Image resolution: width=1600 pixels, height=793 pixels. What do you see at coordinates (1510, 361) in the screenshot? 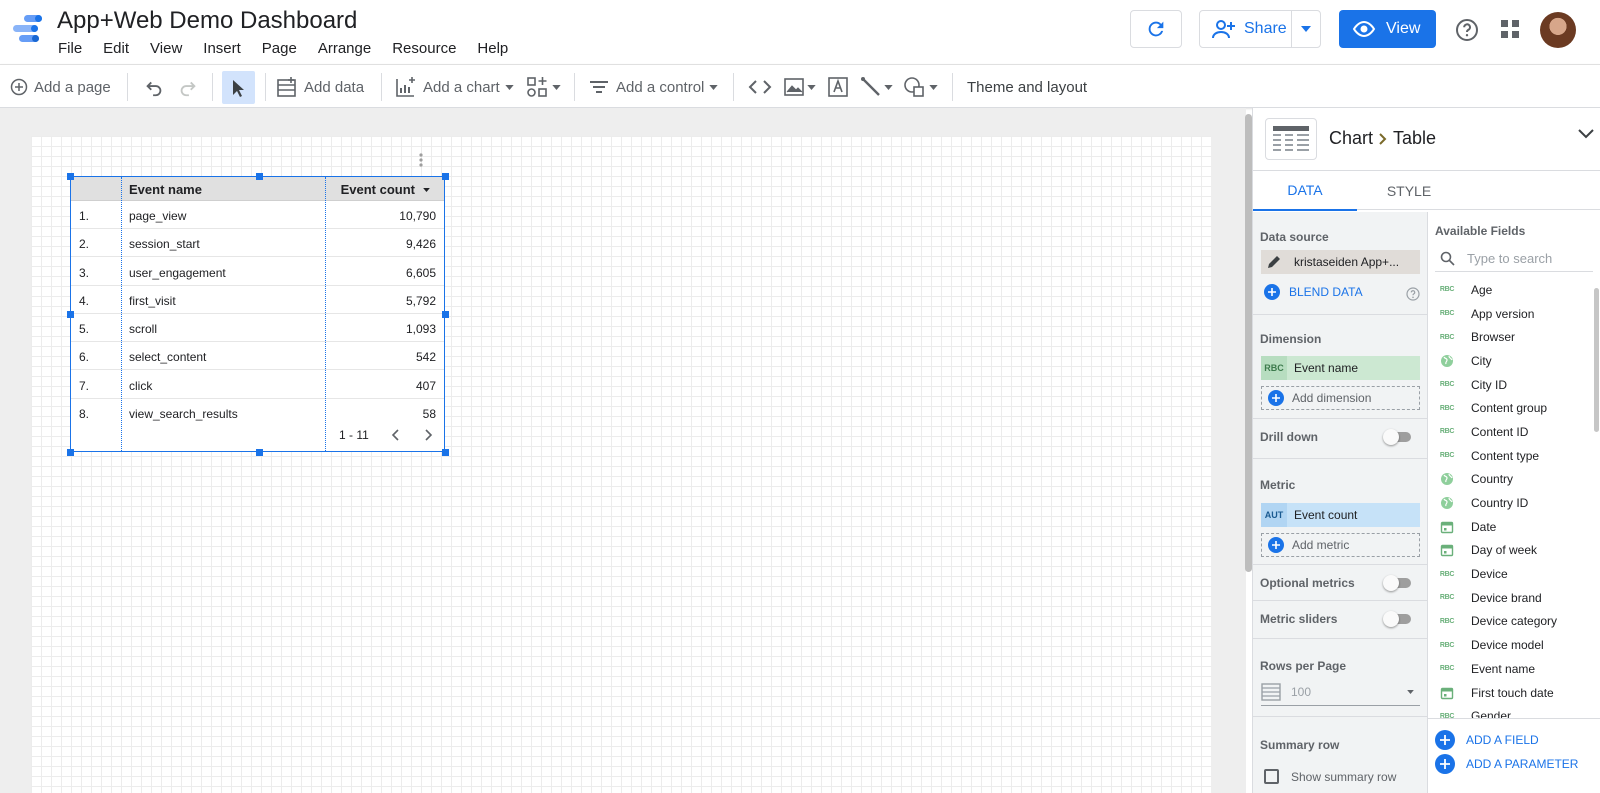
I see `field-item: City` at bounding box center [1510, 361].